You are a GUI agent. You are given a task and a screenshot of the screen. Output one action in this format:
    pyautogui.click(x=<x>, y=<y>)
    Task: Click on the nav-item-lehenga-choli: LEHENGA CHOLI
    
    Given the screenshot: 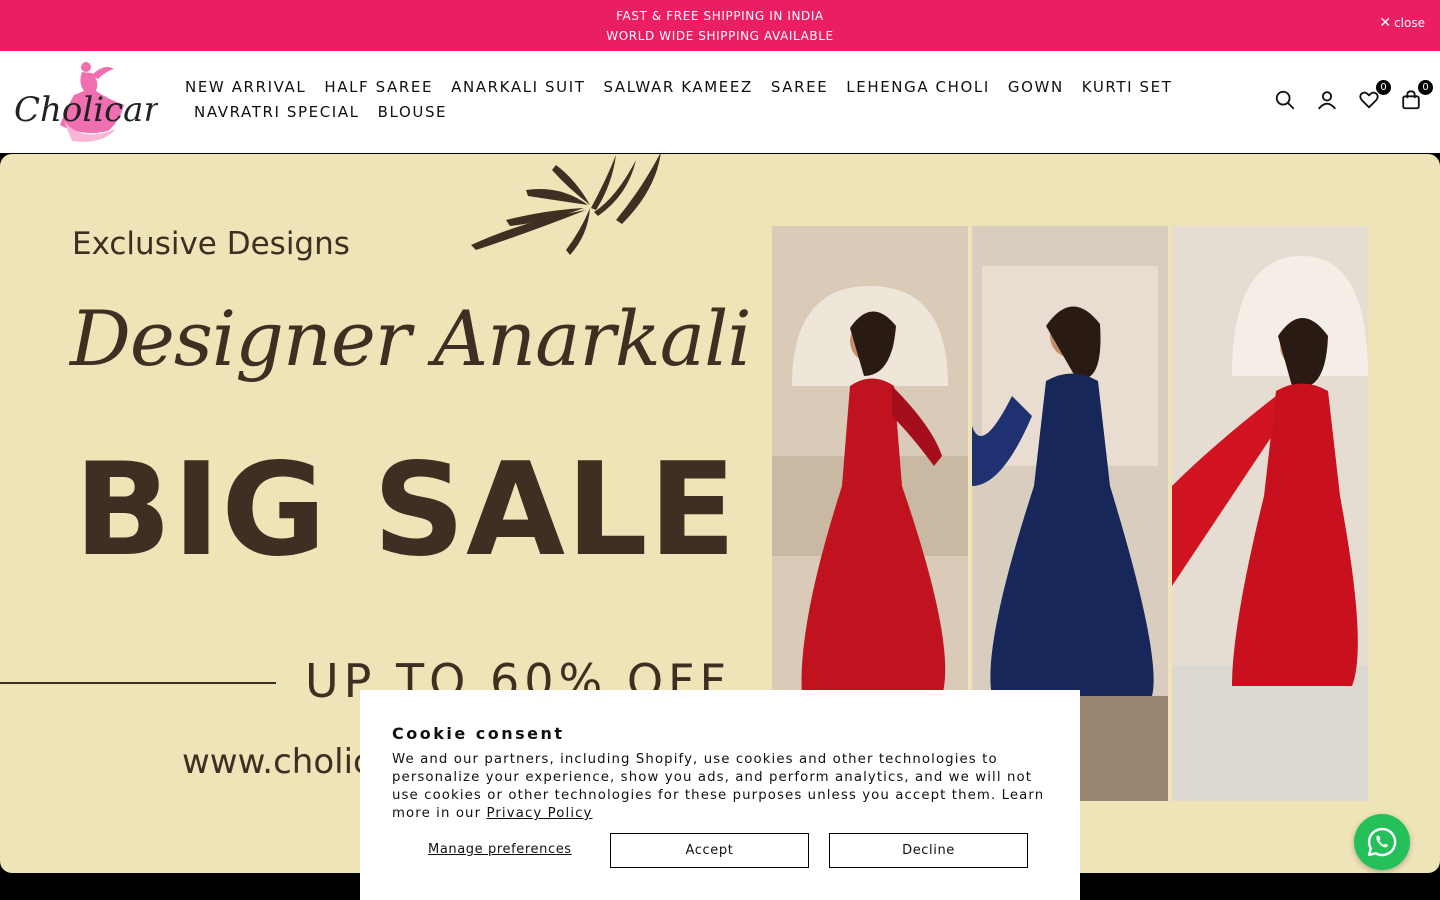 What is the action you would take?
    pyautogui.click(x=918, y=87)
    